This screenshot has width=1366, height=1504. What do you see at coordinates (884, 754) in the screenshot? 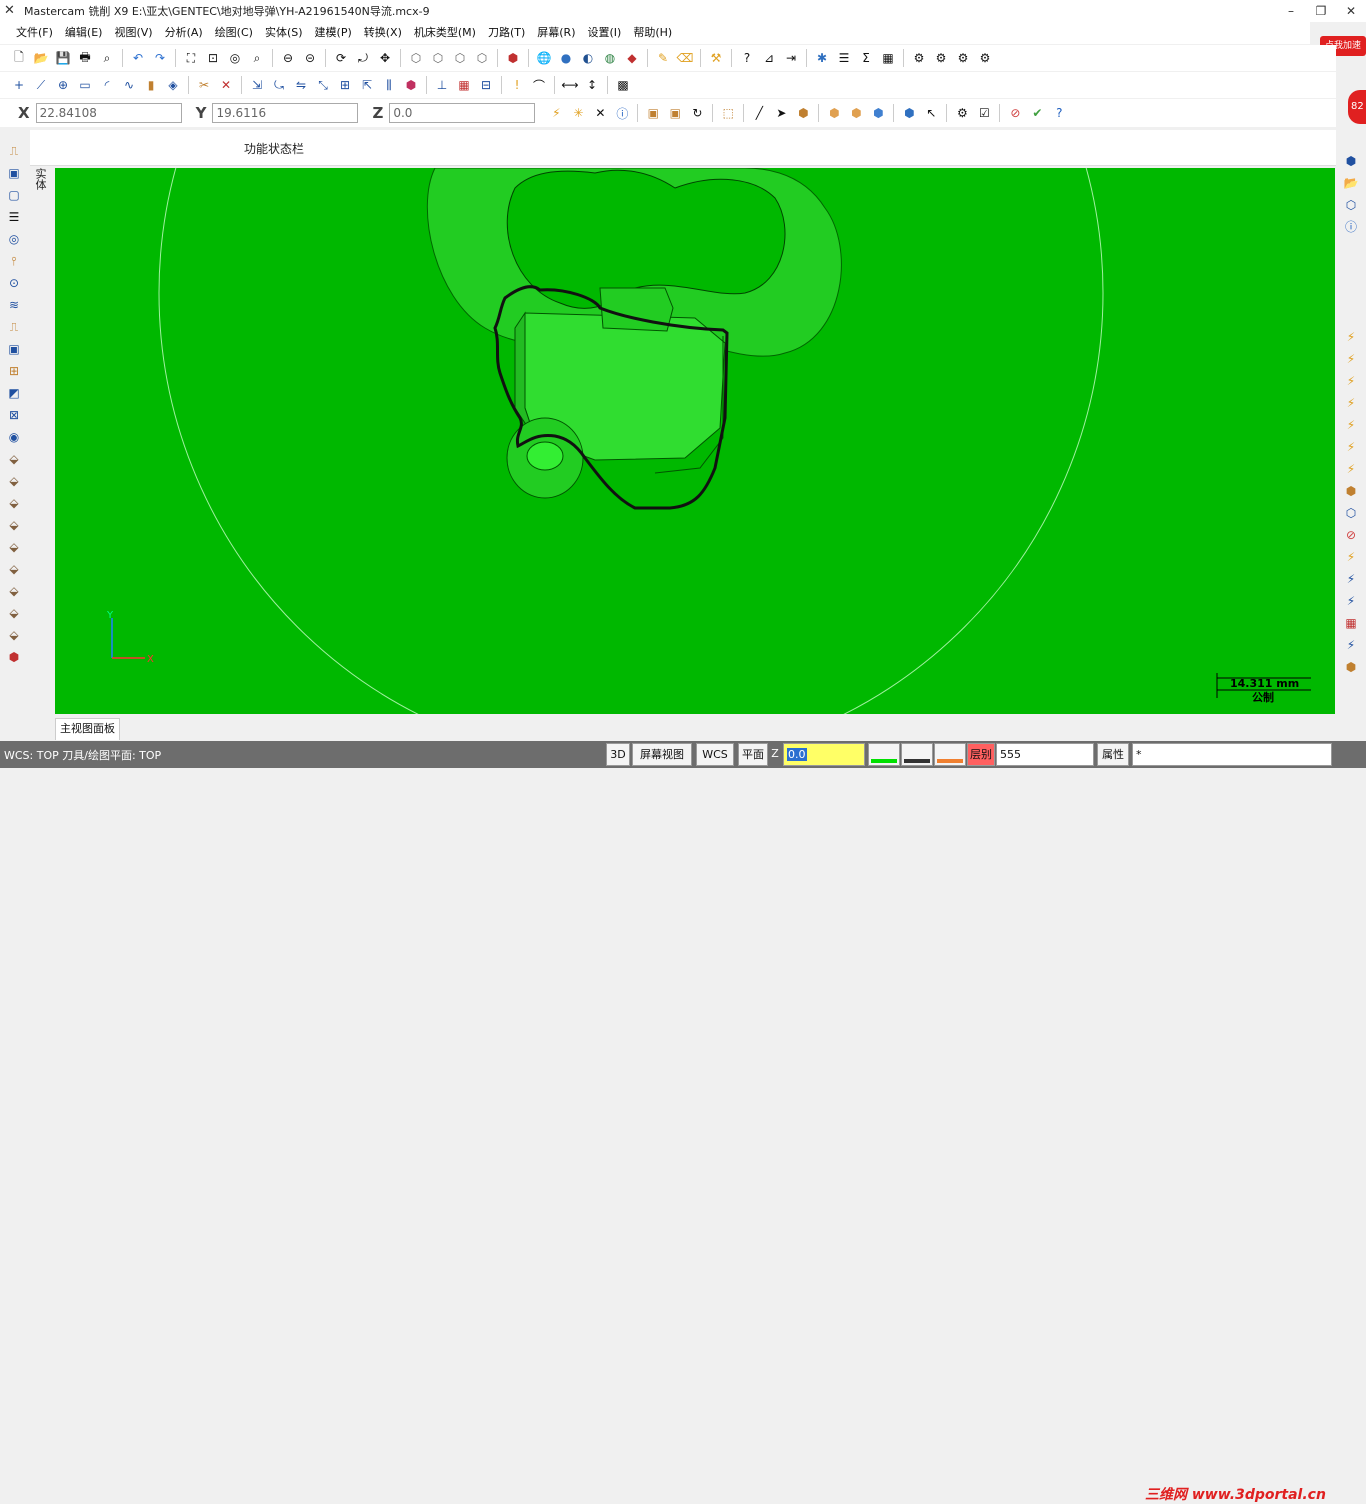
I see `color-swatch-button` at bounding box center [884, 754].